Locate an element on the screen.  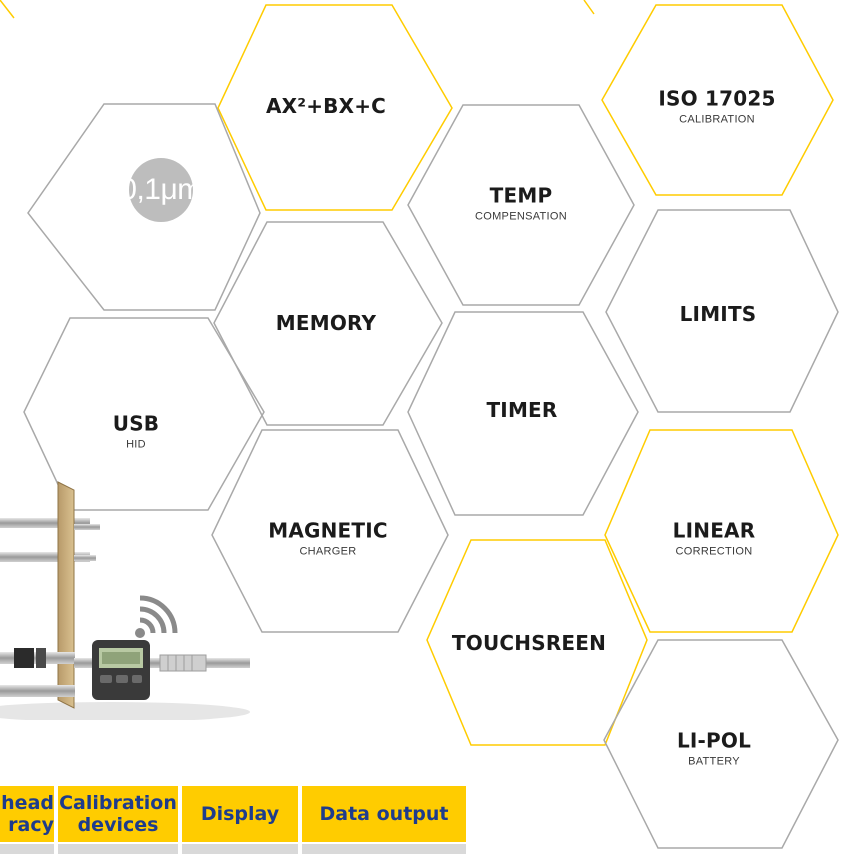
hex-label-magnetic: MAGNETIC CHARGER is located at coordinates (328, 538).